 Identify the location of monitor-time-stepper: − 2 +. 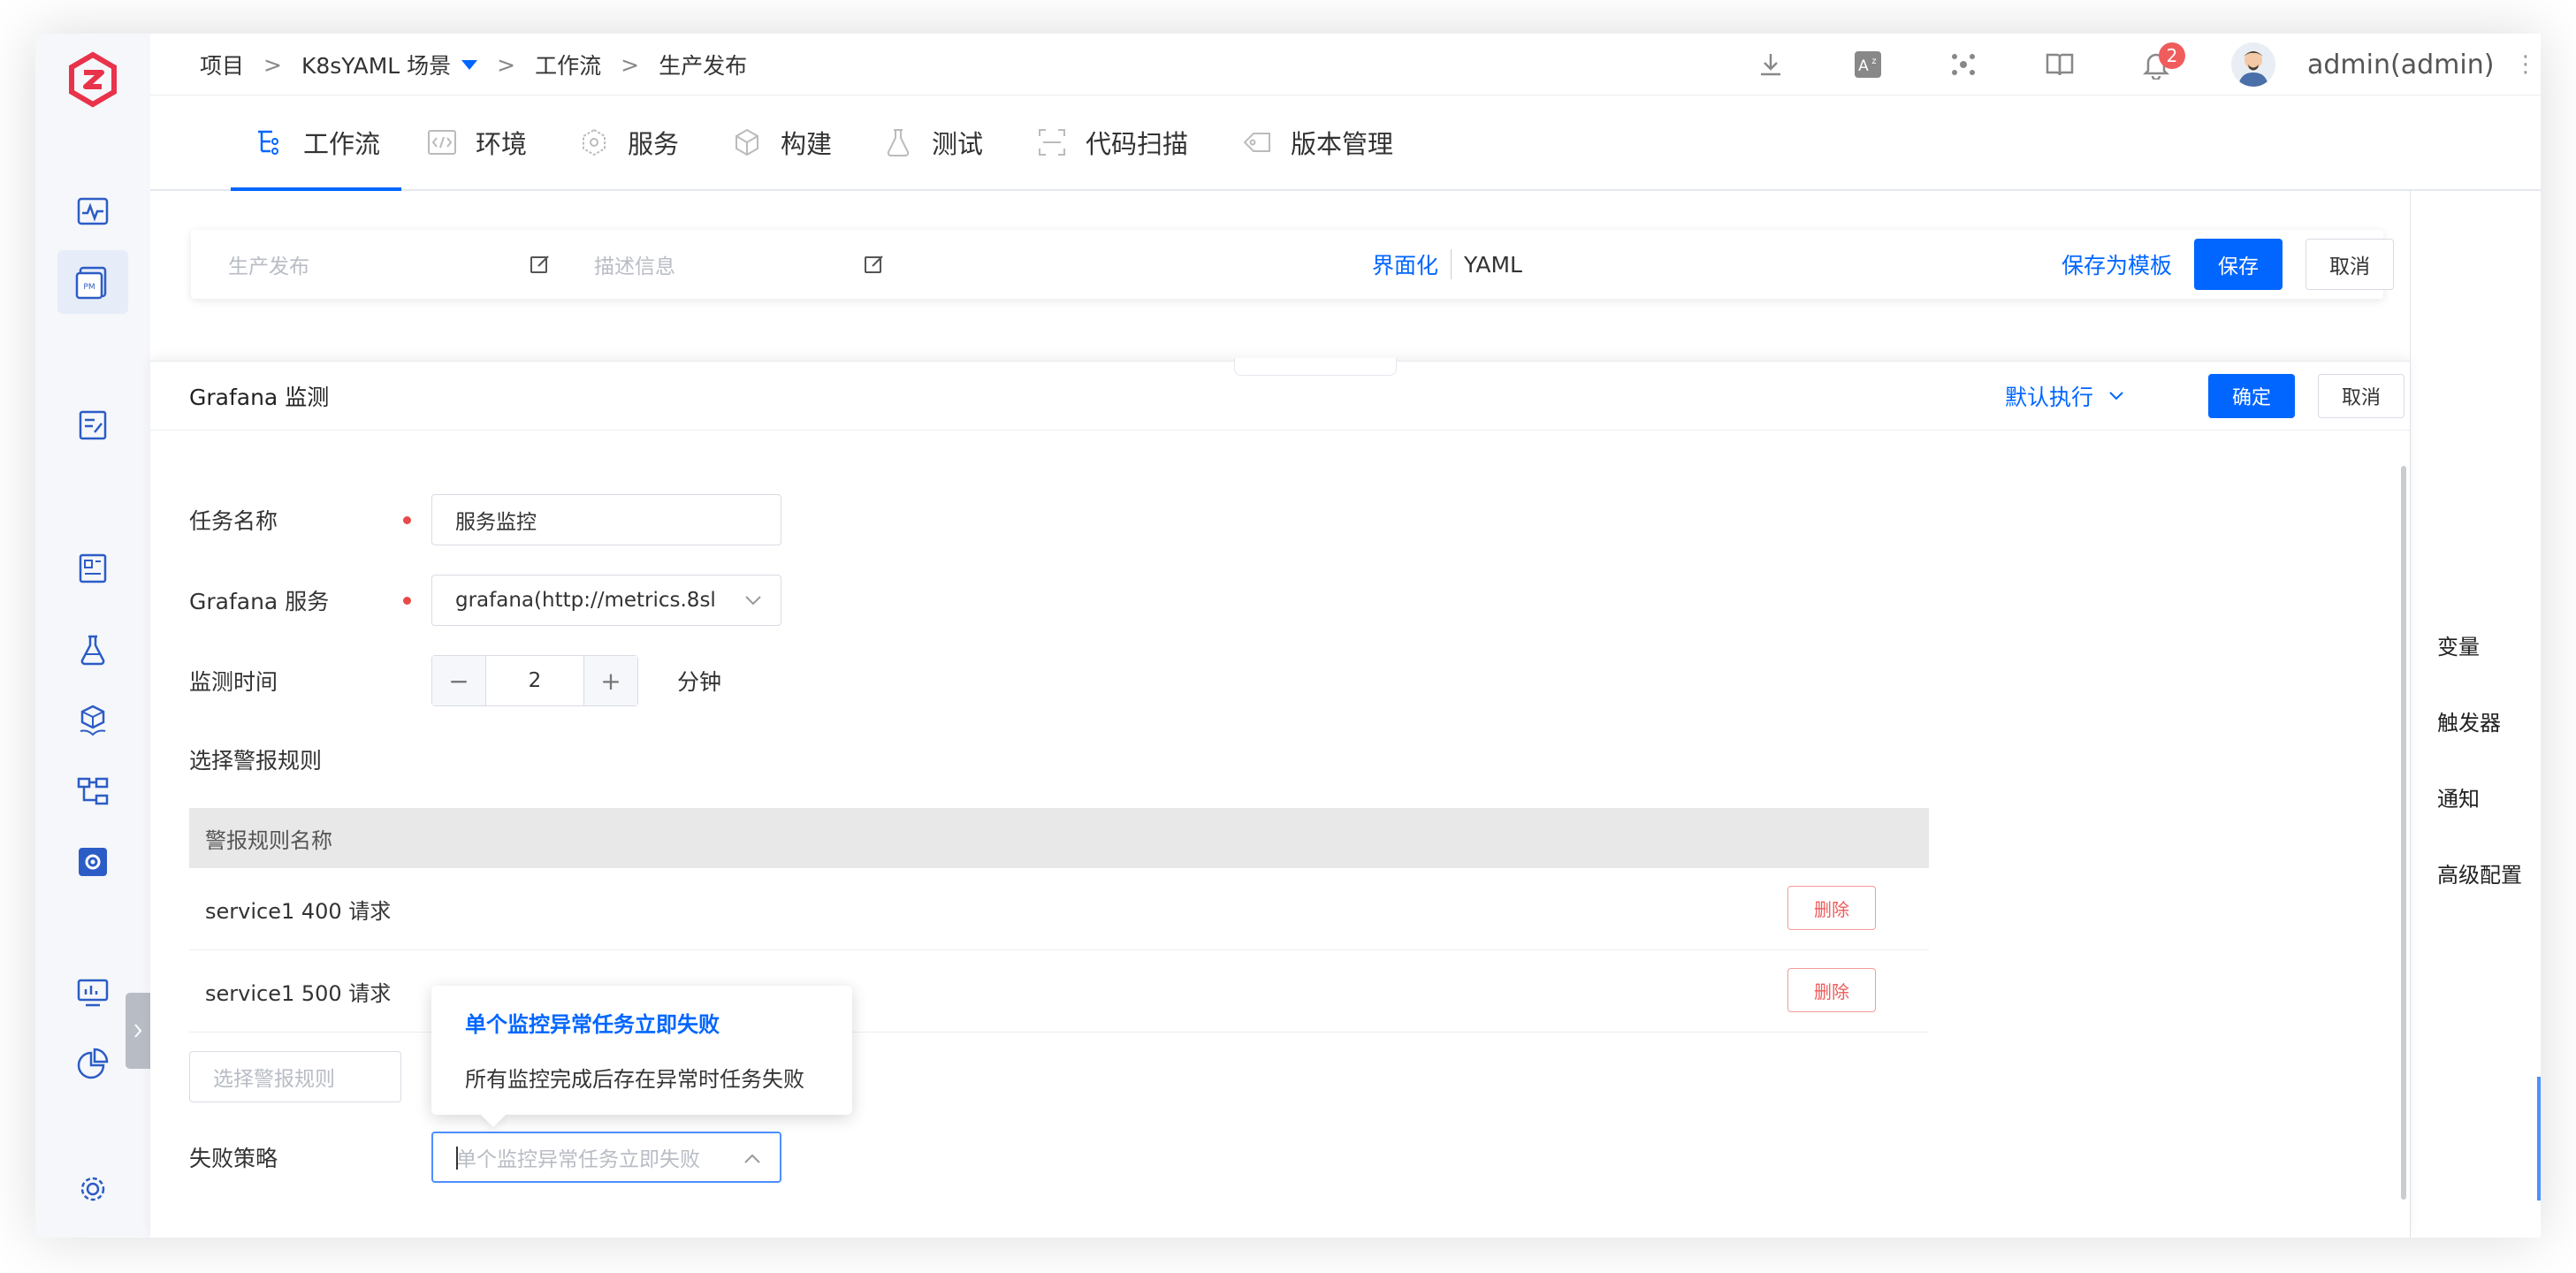
(534, 680).